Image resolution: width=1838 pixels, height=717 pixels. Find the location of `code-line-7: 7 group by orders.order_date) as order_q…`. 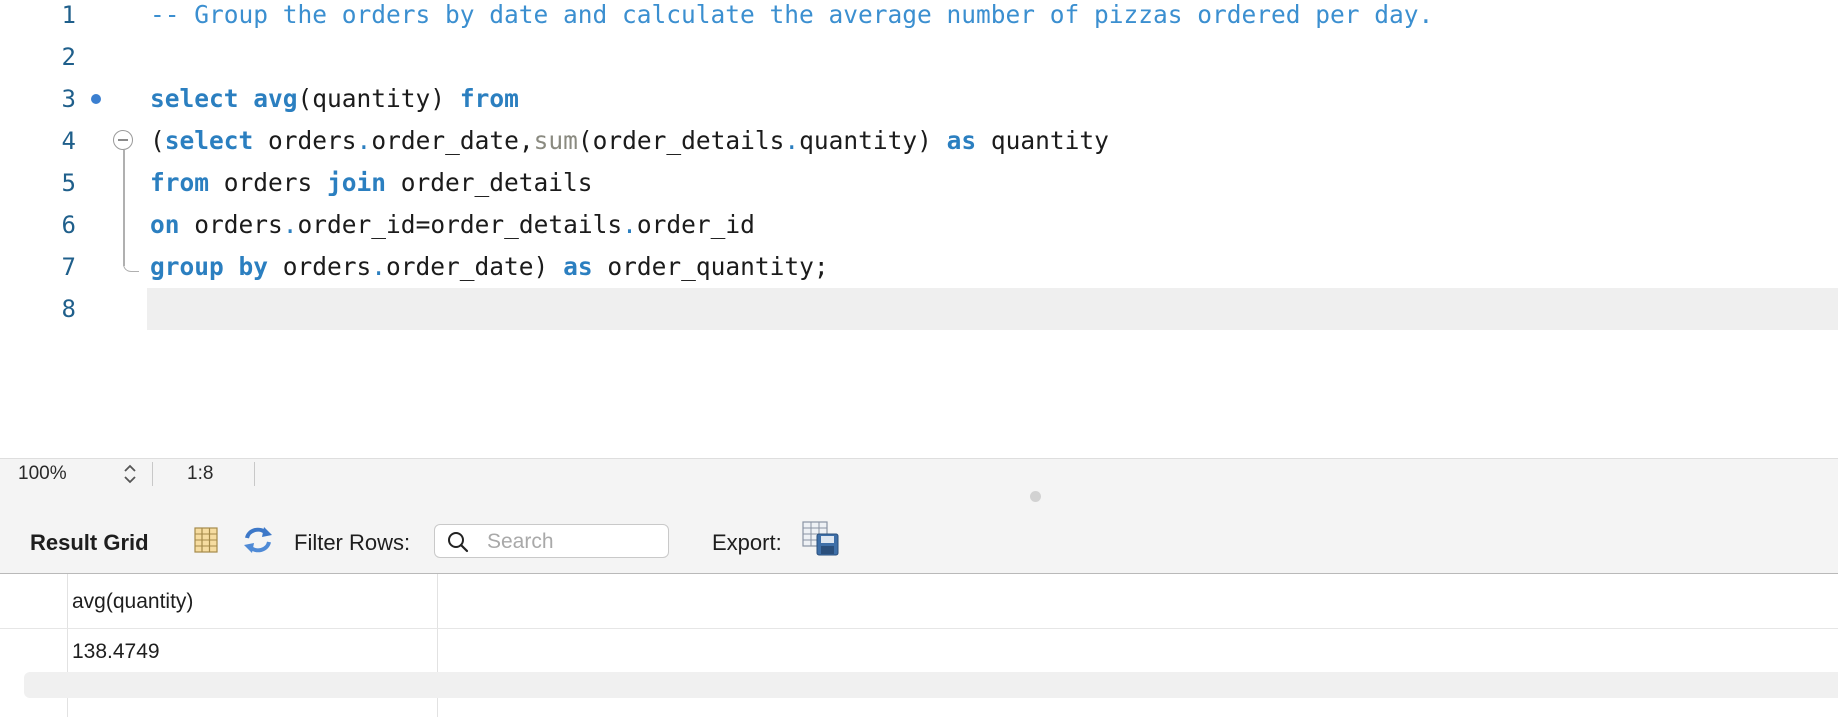

code-line-7: 7 group by orders.order_date) as order_q… is located at coordinates (919, 267).